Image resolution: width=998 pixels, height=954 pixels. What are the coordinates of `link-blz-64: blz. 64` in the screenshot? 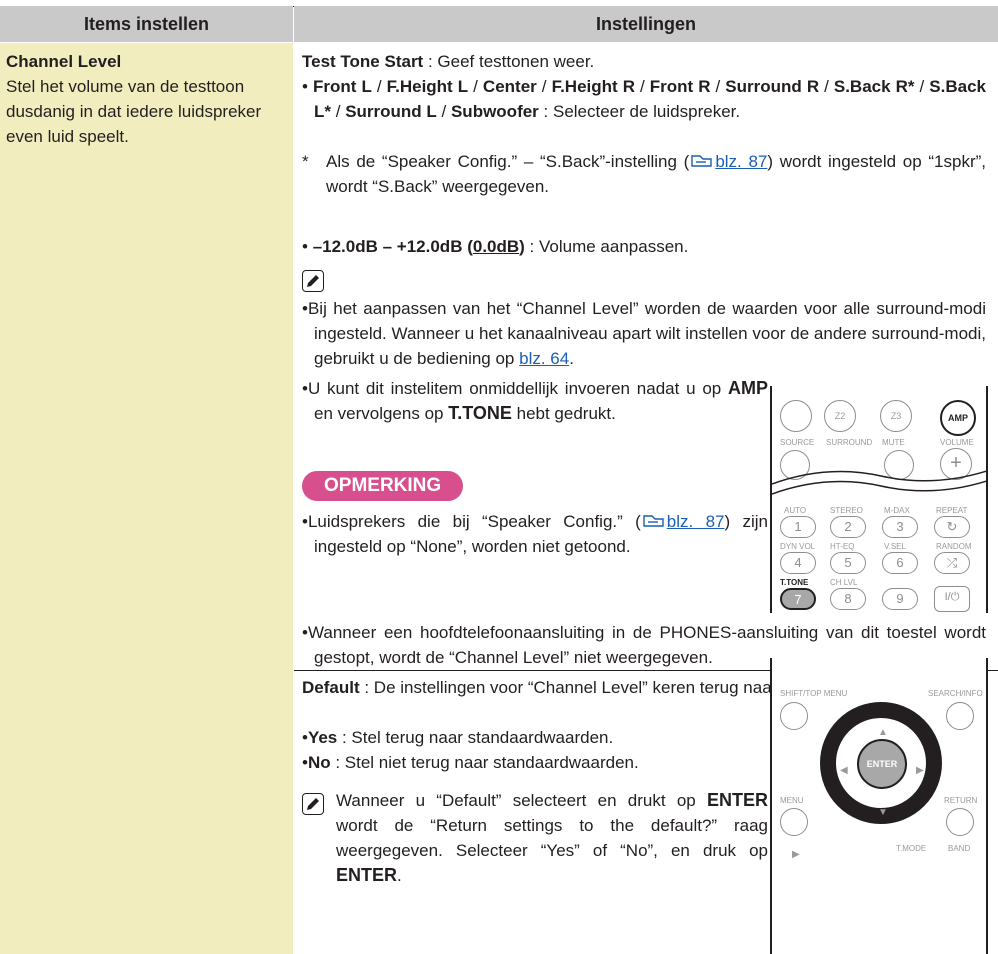 It's located at (544, 358).